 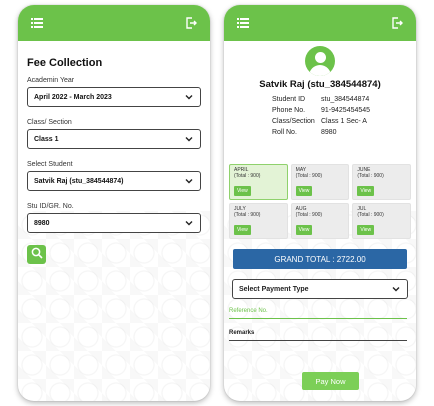 I want to click on info-value: stu_384544874, so click(x=345, y=99).